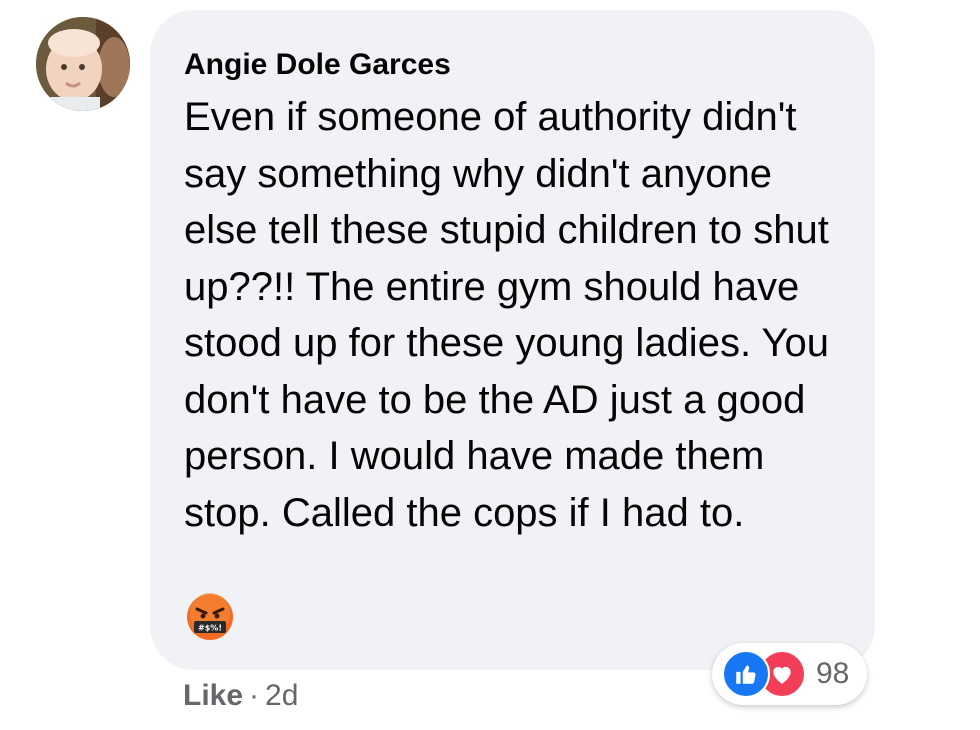 Image resolution: width=980 pixels, height=730 pixels. What do you see at coordinates (83, 64) in the screenshot?
I see `avatar` at bounding box center [83, 64].